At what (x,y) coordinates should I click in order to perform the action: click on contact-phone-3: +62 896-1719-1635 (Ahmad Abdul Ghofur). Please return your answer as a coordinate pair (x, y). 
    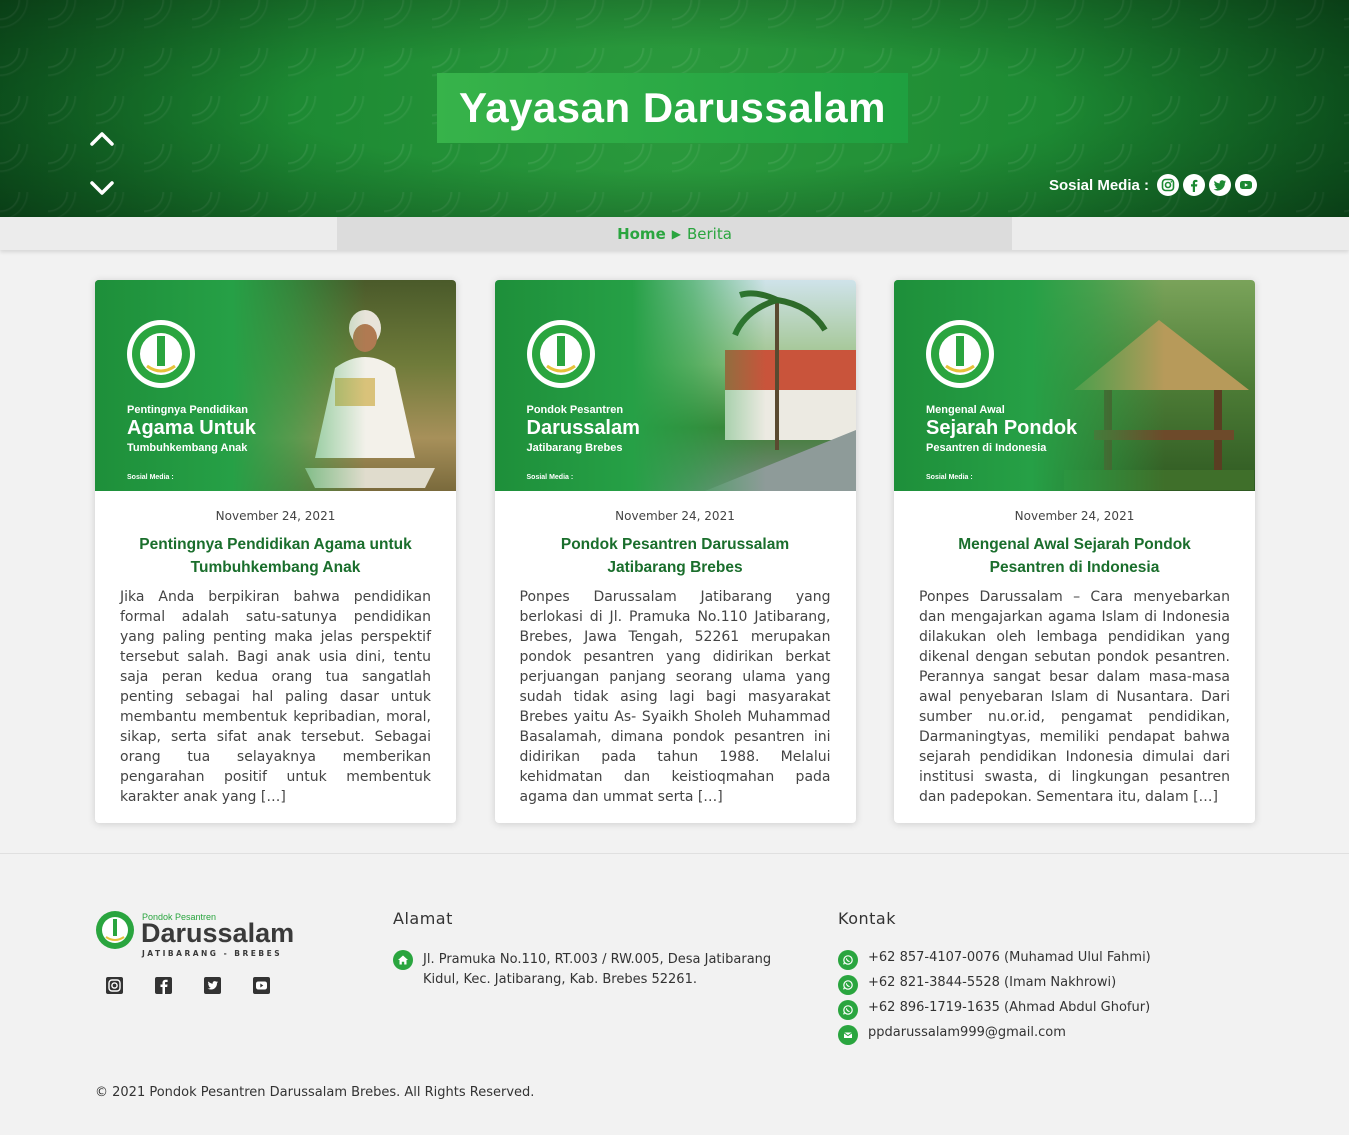
    Looking at the image, I should click on (1009, 1007).